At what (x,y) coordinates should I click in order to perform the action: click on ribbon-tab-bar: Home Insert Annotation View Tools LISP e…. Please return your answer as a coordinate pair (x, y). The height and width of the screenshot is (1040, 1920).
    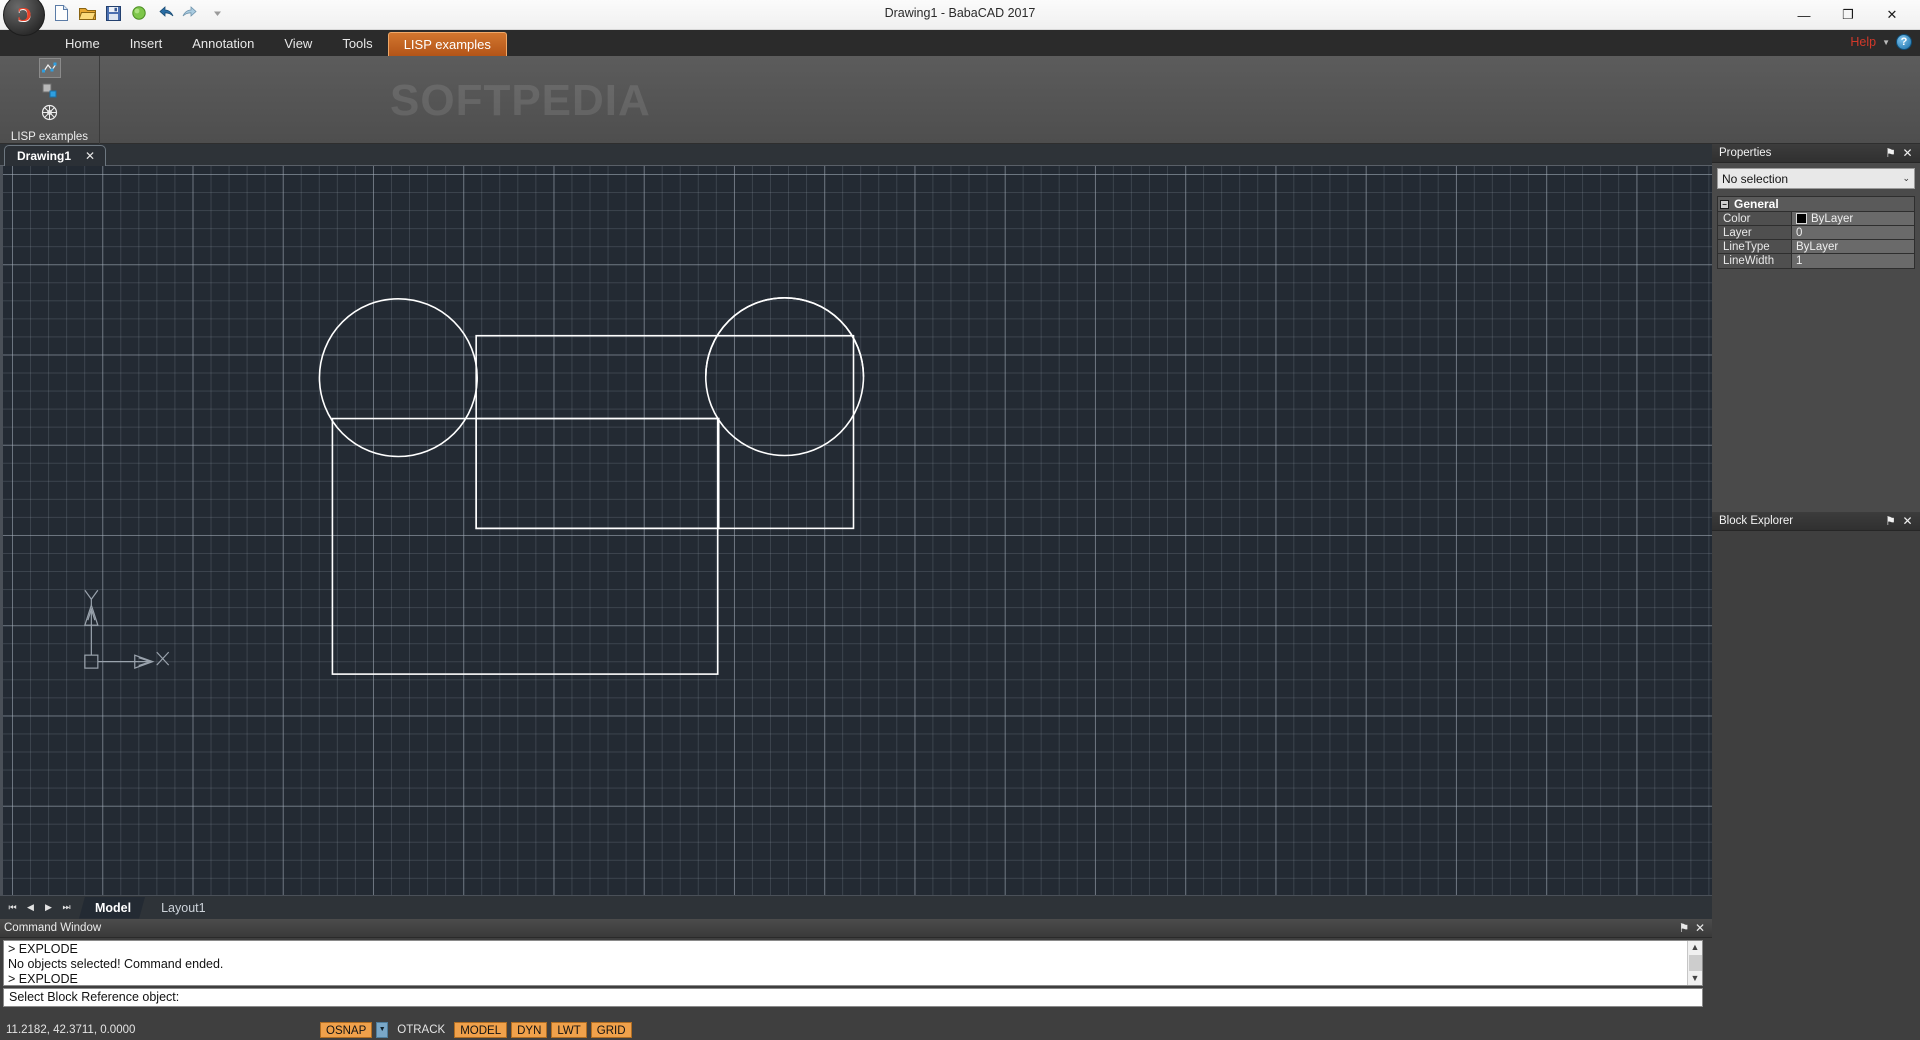
    Looking at the image, I should click on (960, 43).